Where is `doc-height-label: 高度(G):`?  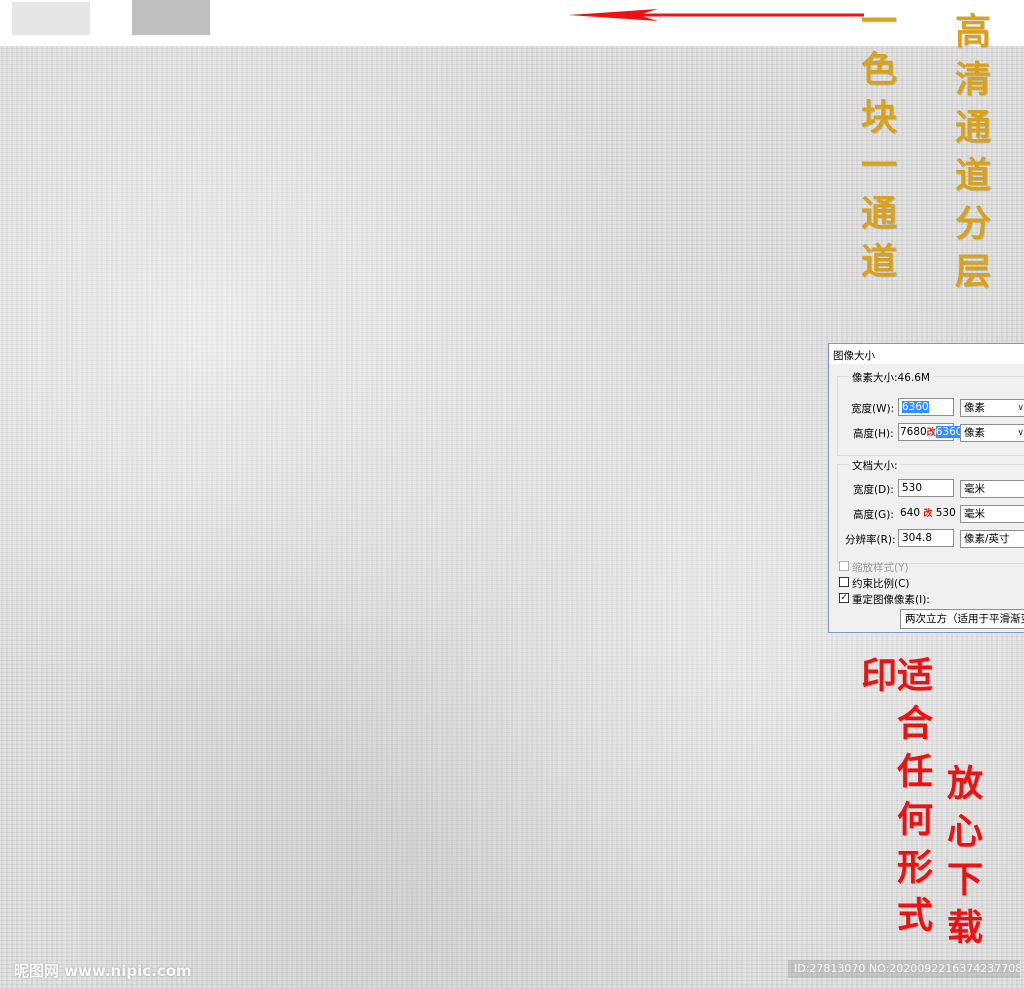
doc-height-label: 高度(G): is located at coordinates (873, 515).